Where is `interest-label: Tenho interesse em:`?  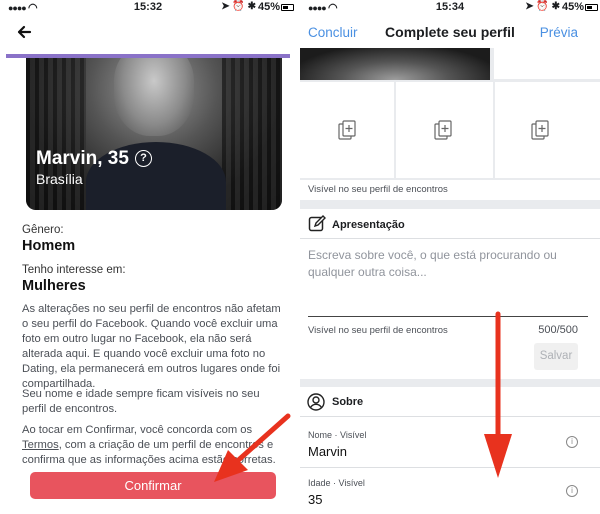 interest-label: Tenho interesse em: is located at coordinates (74, 270).